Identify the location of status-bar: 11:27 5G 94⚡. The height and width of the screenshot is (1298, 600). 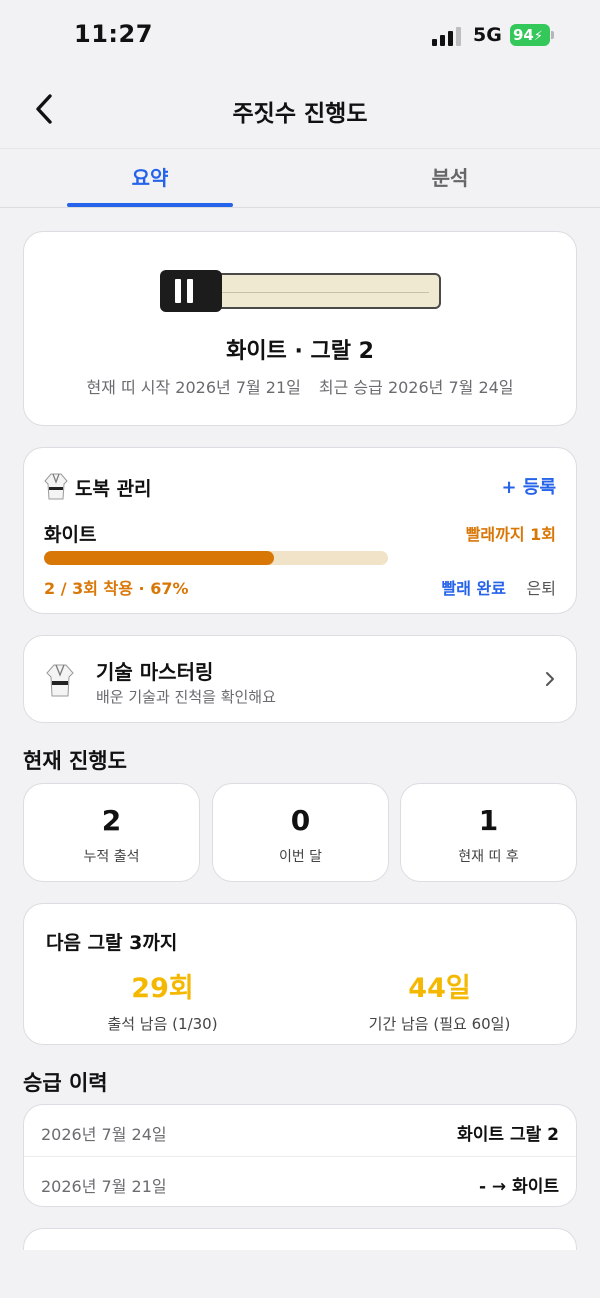
(300, 36).